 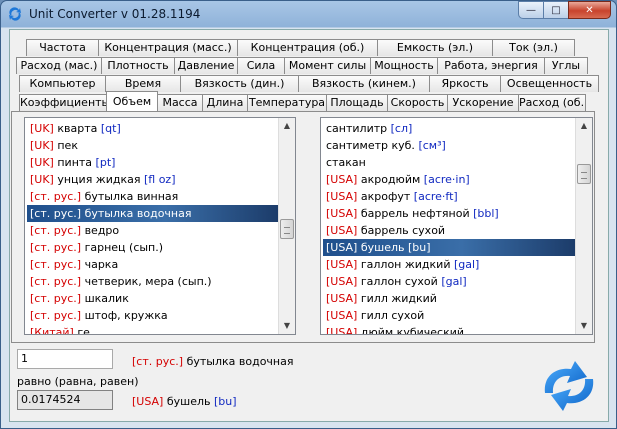 I want to click on tab-acceleration: Ускорение, so click(x=483, y=102).